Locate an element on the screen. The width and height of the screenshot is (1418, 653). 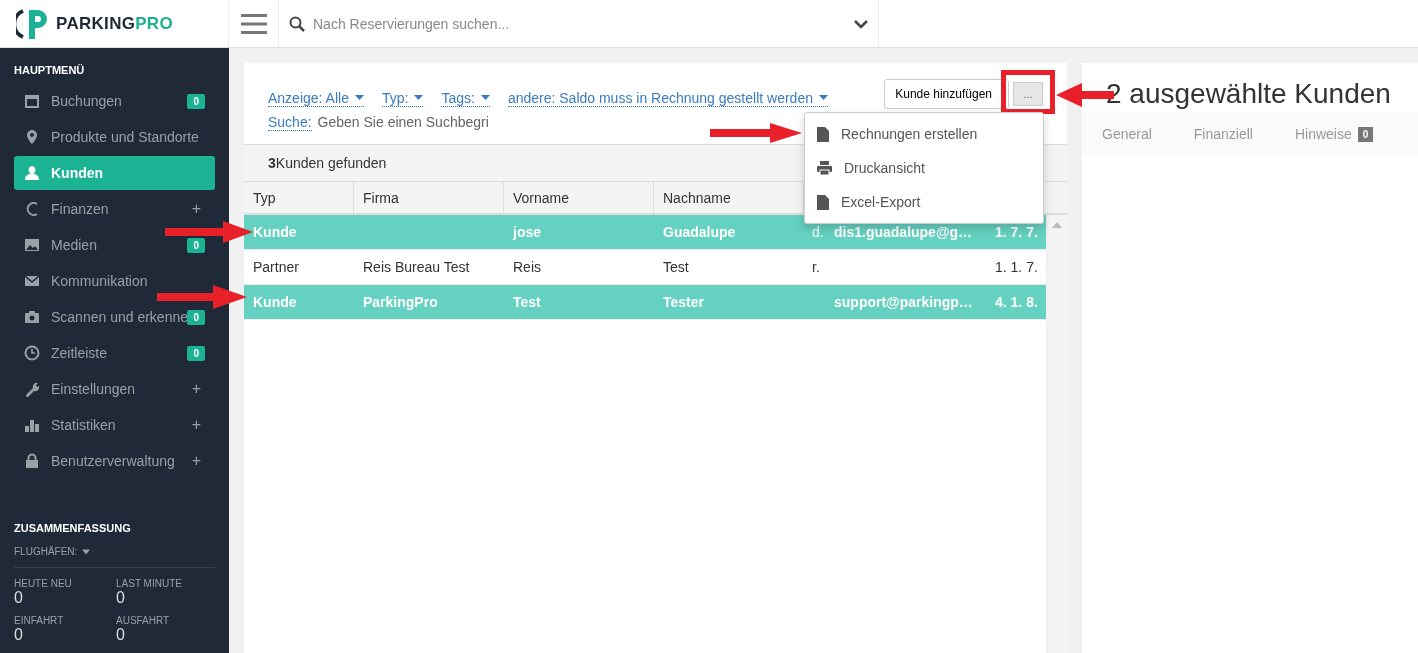
sidebar-item: Benutzerverwaltung + is located at coordinates (114, 461).